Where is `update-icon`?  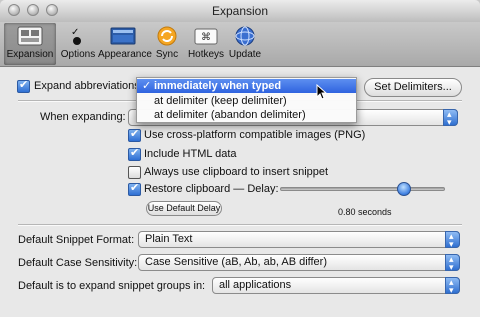
update-icon is located at coordinates (245, 36).